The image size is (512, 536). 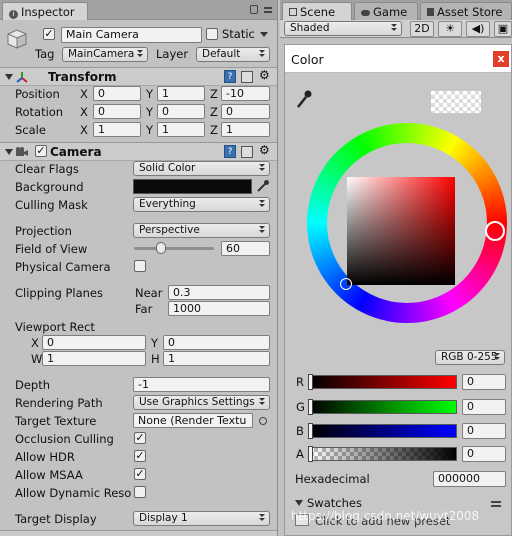 What do you see at coordinates (398, 59) in the screenshot?
I see `color-window-titlebar: Color x` at bounding box center [398, 59].